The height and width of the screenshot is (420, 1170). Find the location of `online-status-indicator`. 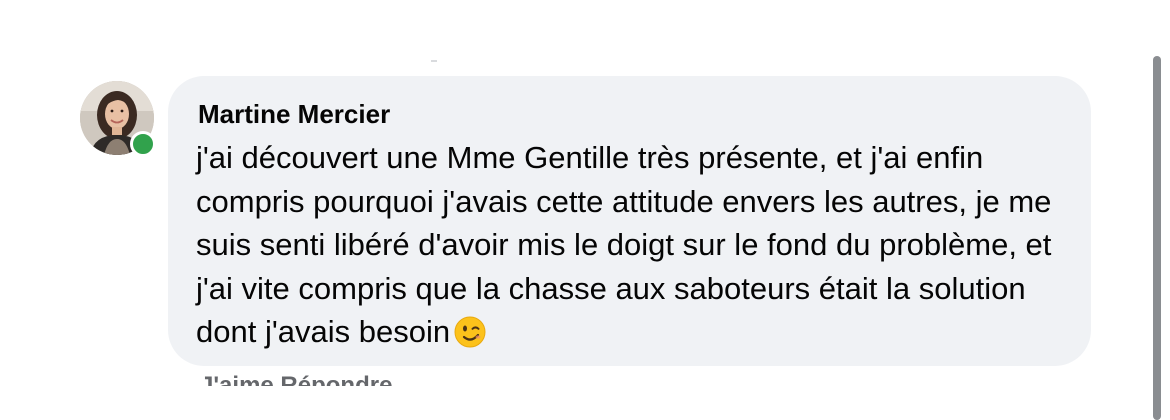

online-status-indicator is located at coordinates (143, 144).